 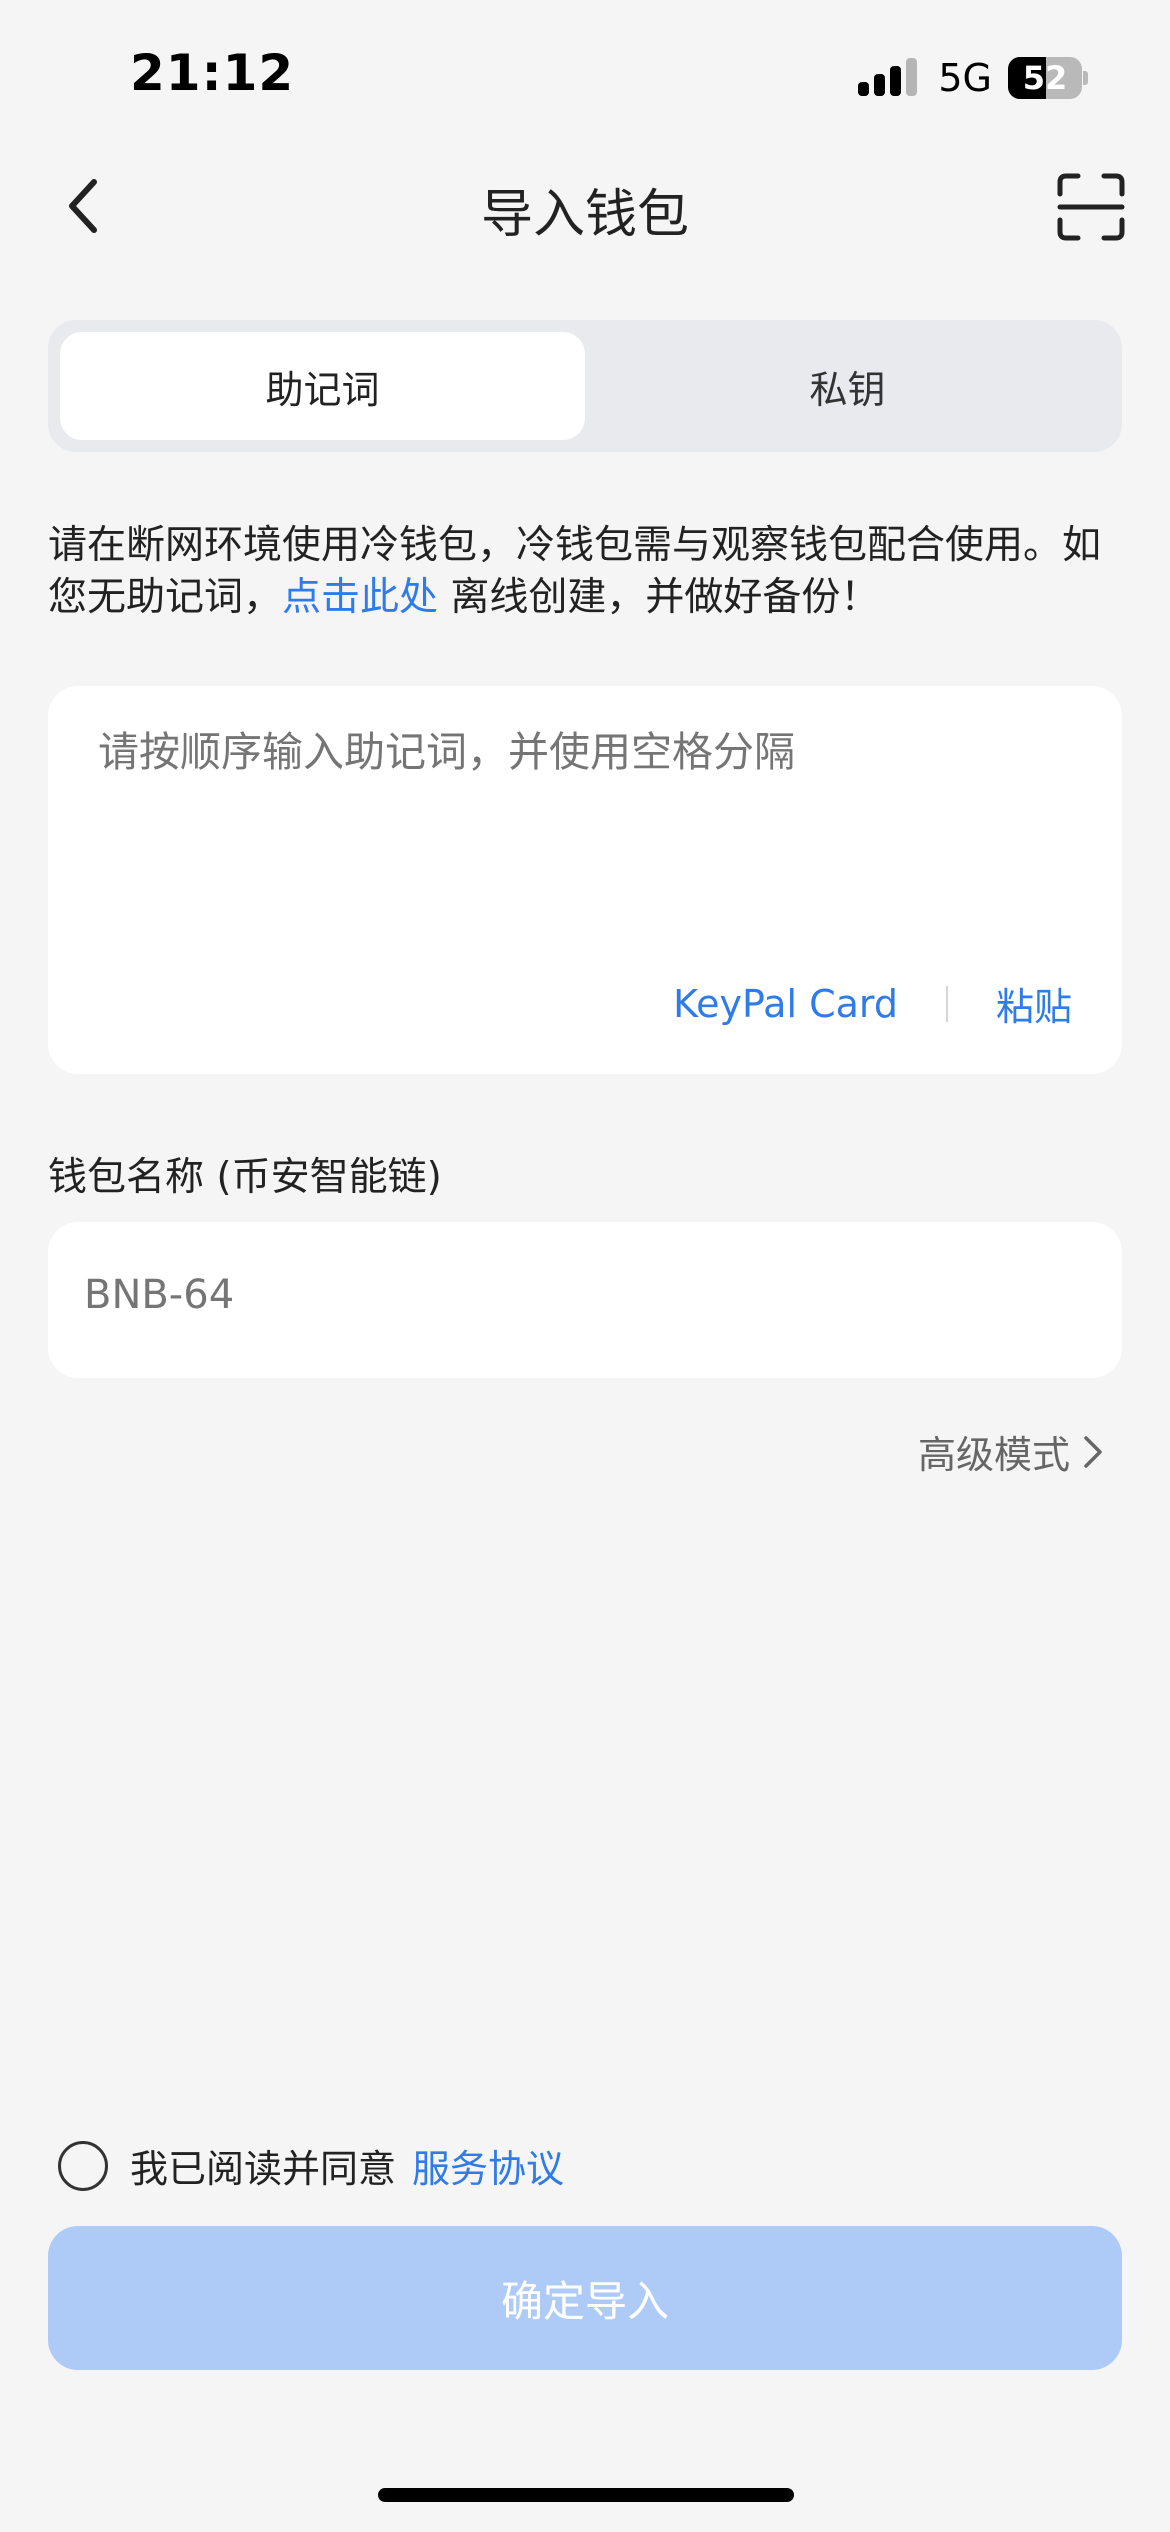 I want to click on network-type: 5G, so click(x=965, y=78).